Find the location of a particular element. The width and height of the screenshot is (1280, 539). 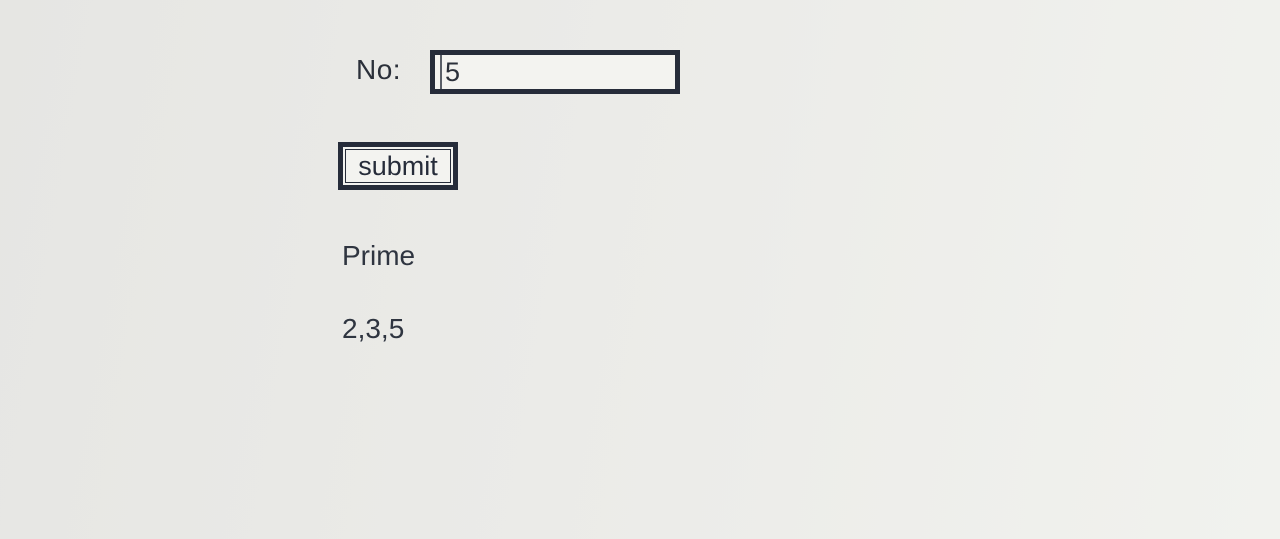

no-input is located at coordinates (555, 72).